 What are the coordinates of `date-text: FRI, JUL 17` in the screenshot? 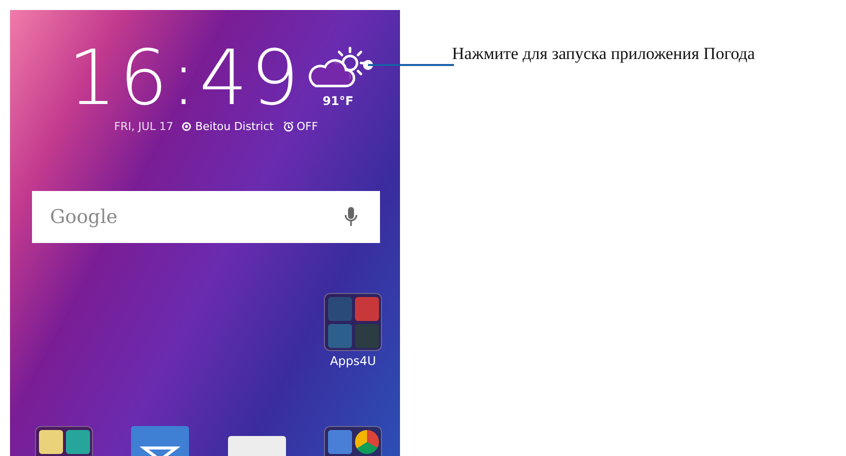 It's located at (144, 126).